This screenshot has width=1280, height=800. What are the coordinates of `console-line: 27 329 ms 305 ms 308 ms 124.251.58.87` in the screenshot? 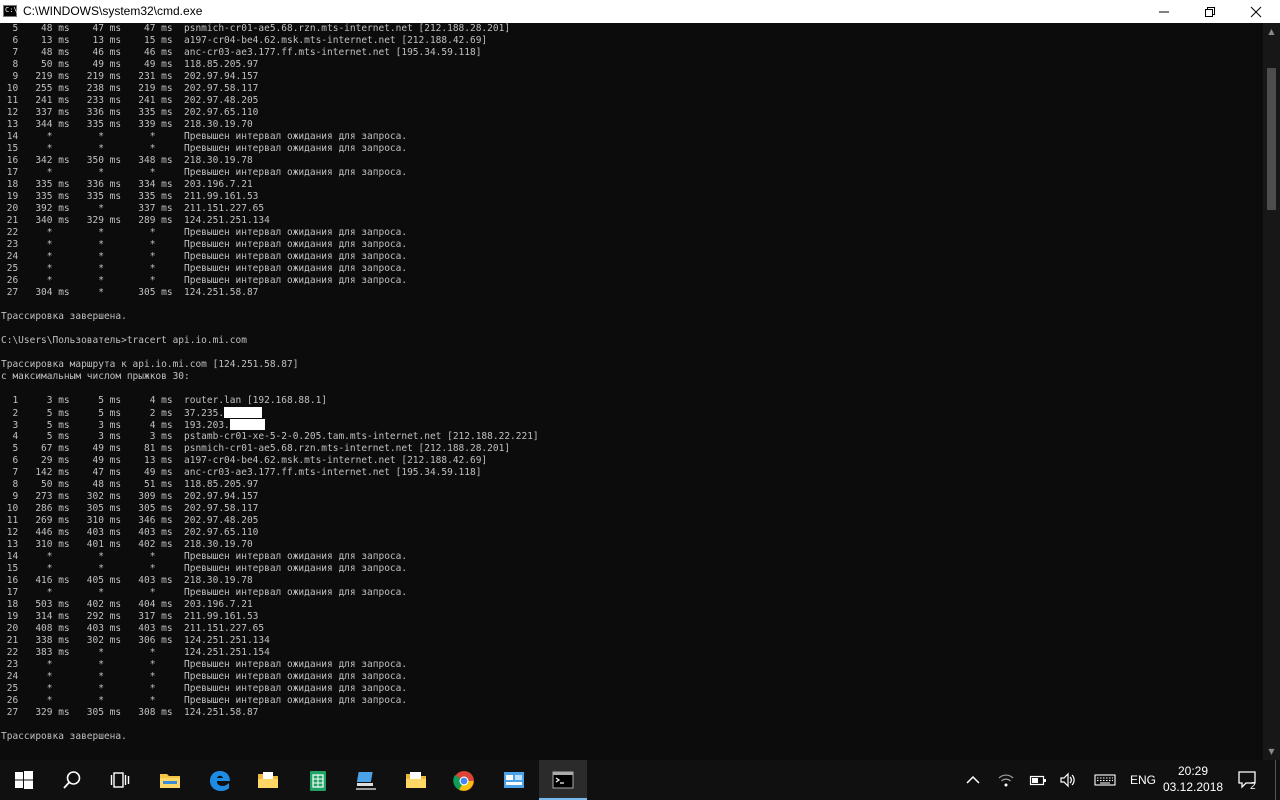 It's located at (130, 712).